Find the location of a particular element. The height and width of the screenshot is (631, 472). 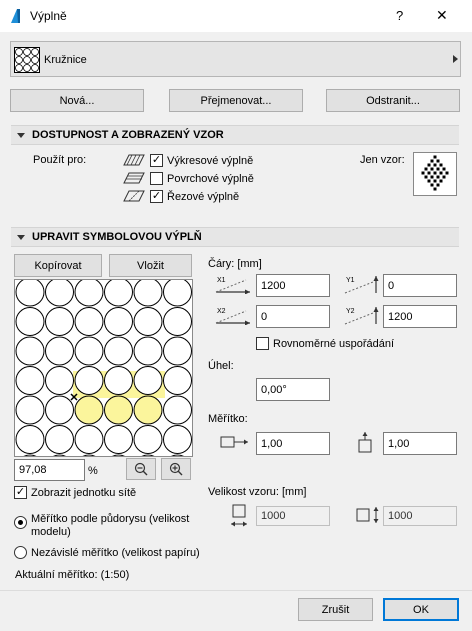

y1-tag: Y1 is located at coordinates (350, 280).